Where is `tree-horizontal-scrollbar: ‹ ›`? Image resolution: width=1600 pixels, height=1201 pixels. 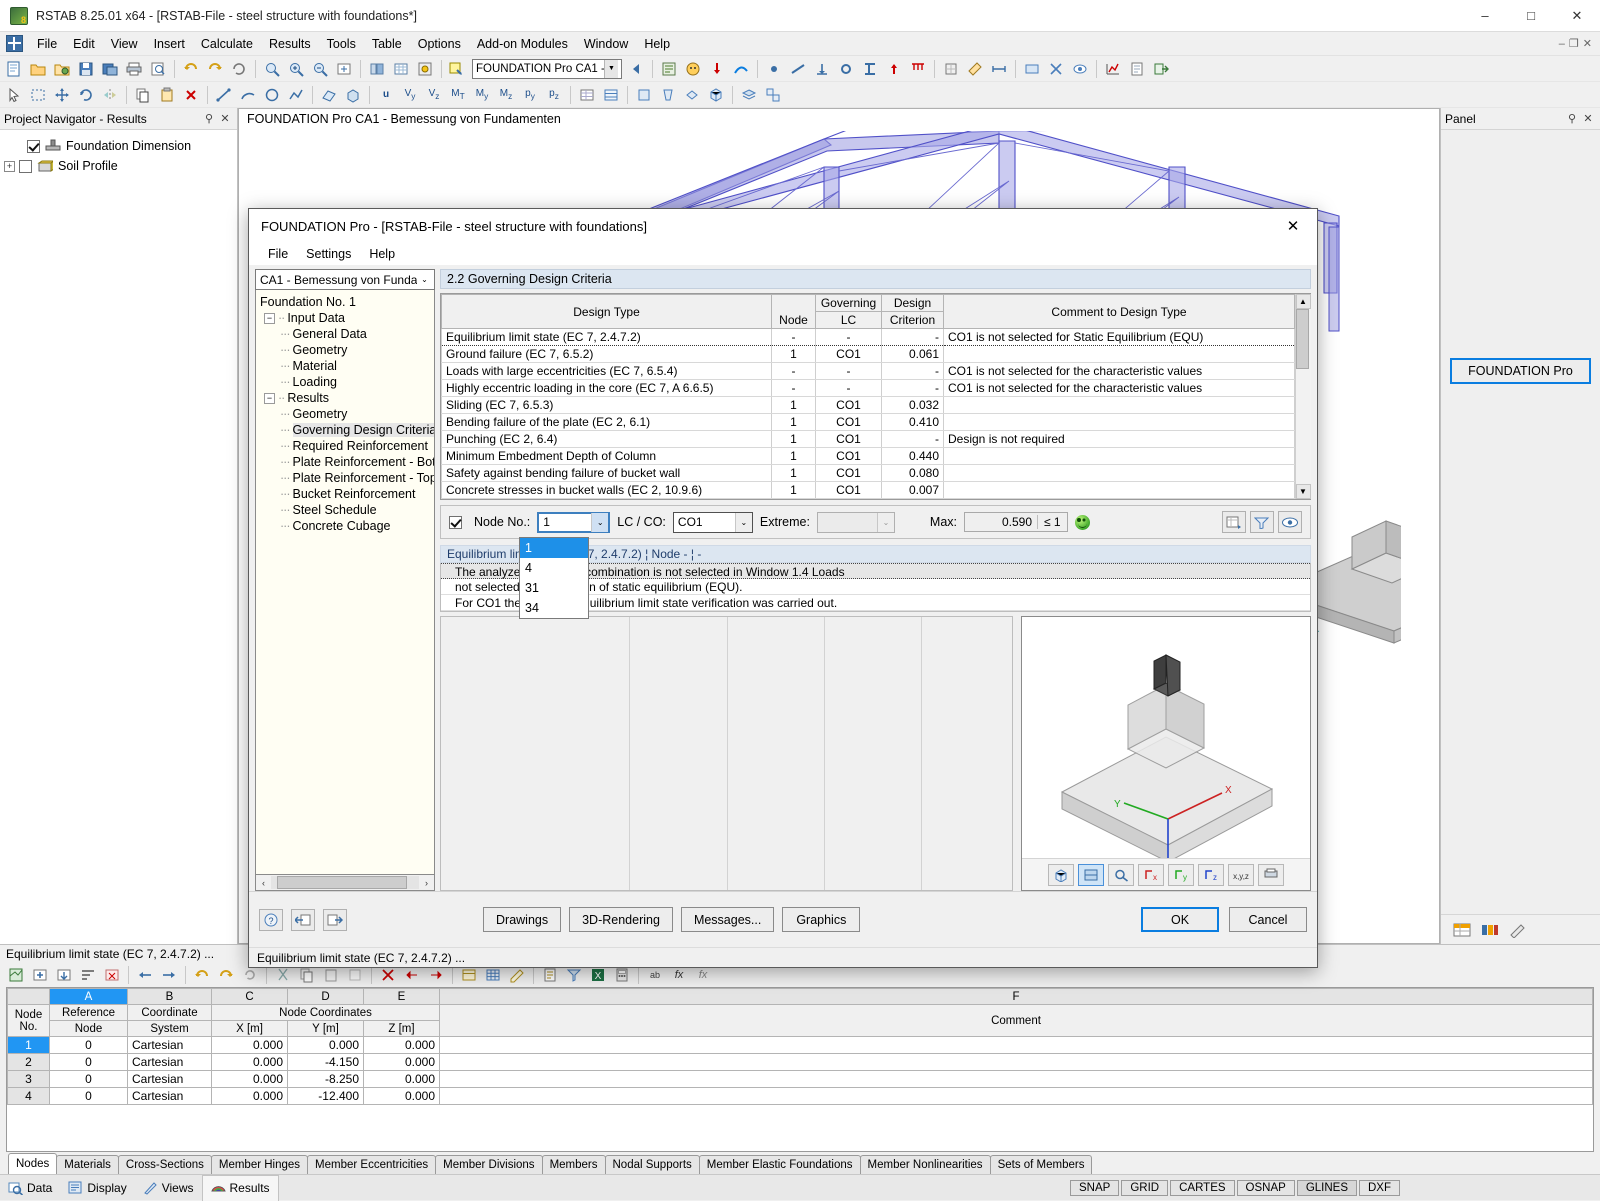
tree-horizontal-scrollbar: ‹ › is located at coordinates (345, 883).